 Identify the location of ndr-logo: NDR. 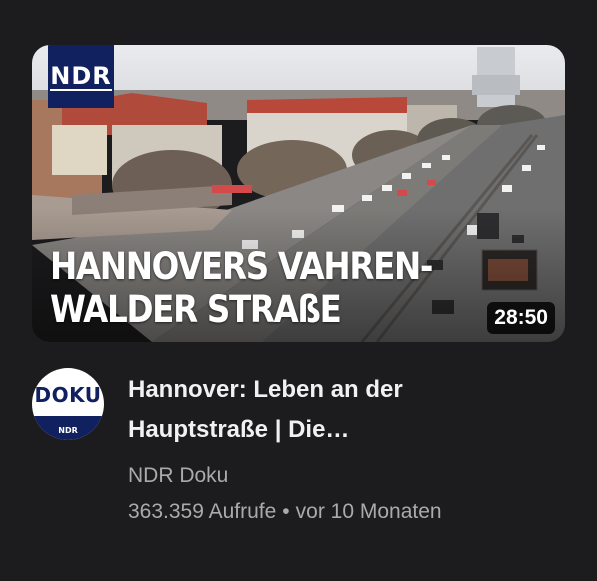
(81, 76).